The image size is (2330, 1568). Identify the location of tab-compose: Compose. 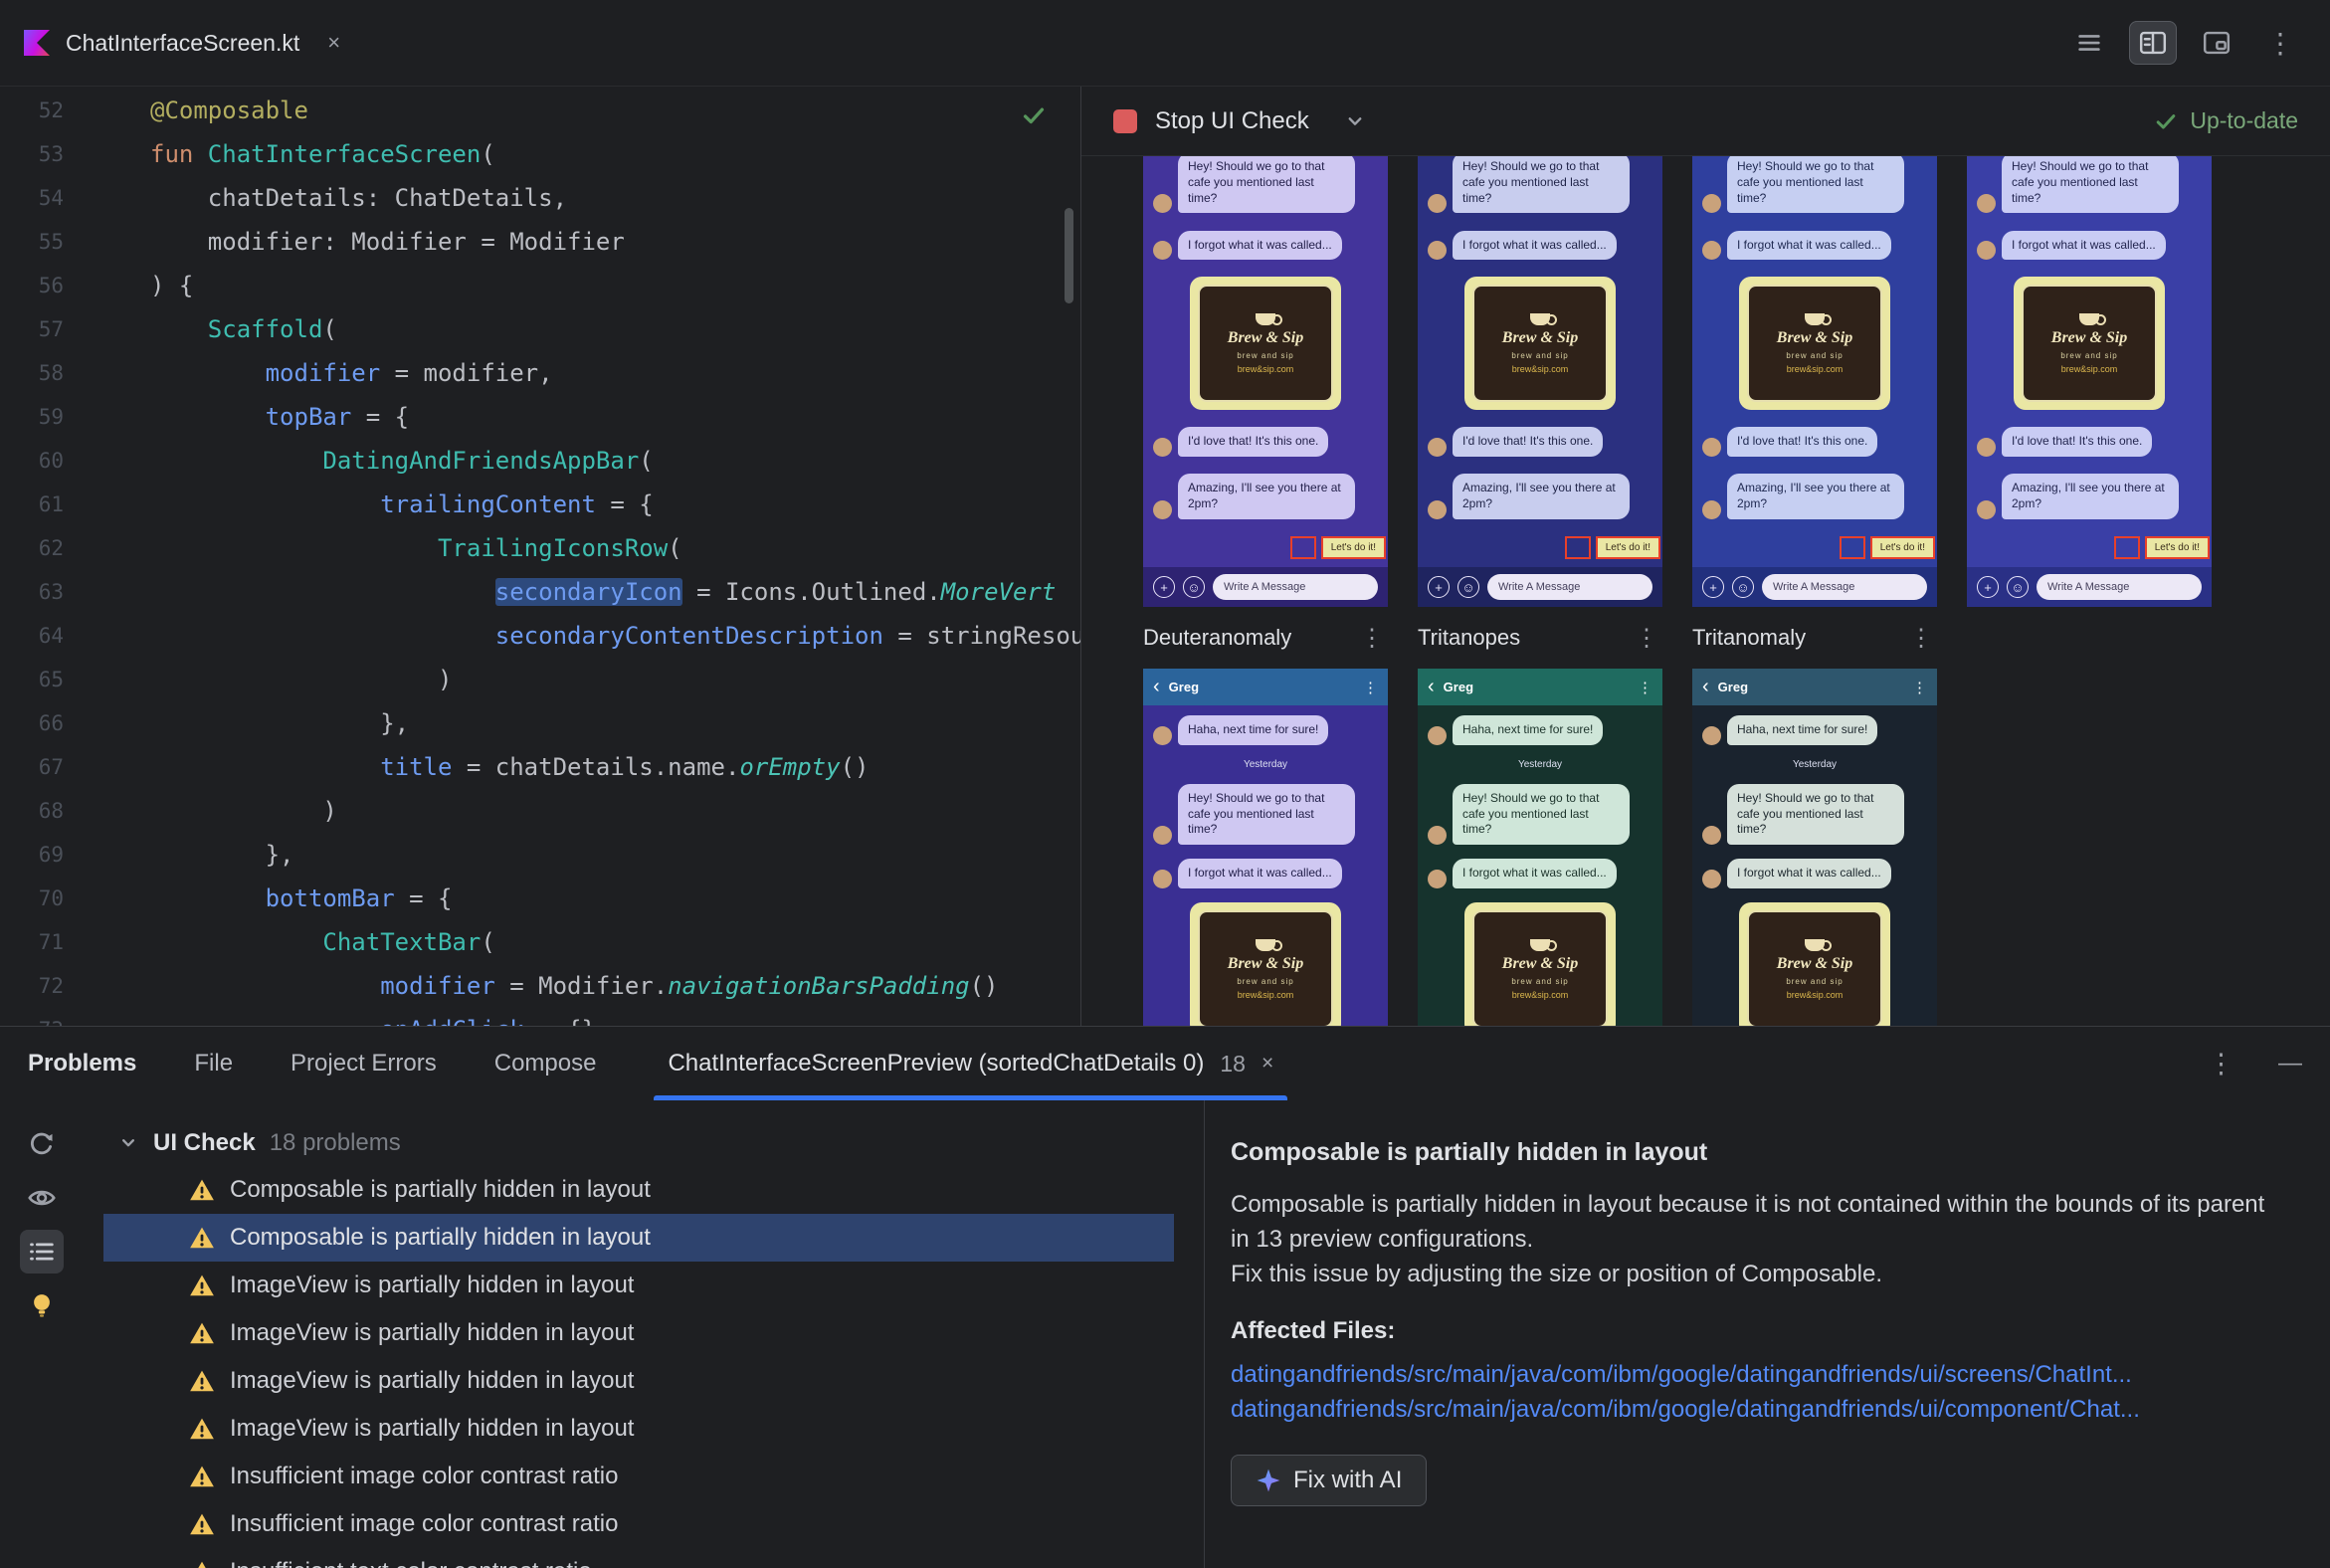
(545, 1064).